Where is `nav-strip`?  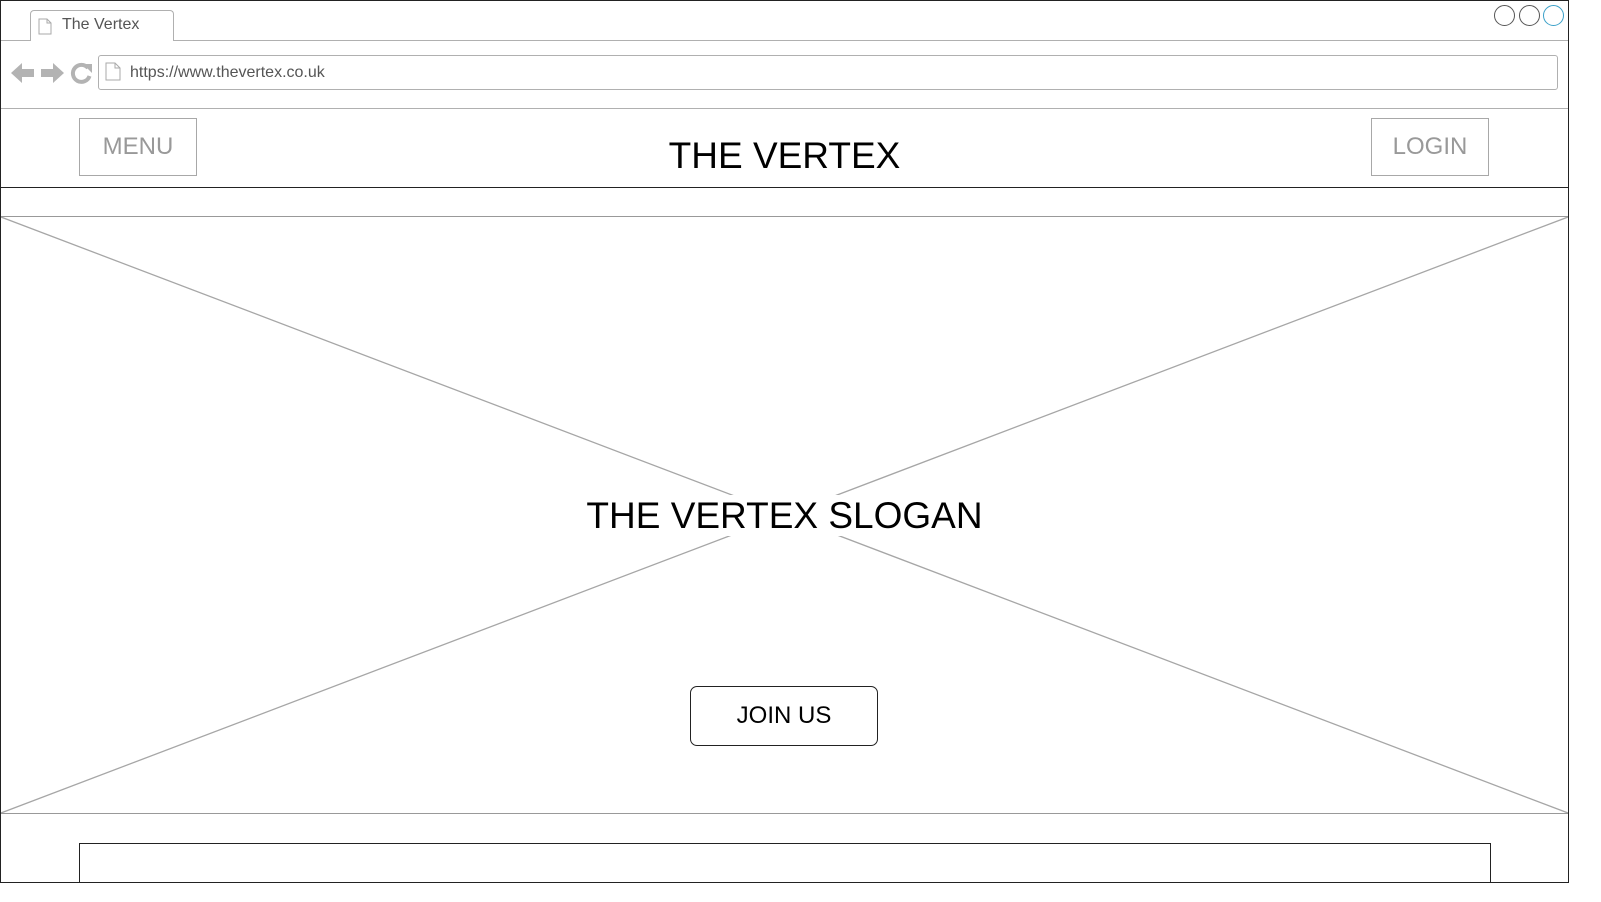
nav-strip is located at coordinates (784, 202).